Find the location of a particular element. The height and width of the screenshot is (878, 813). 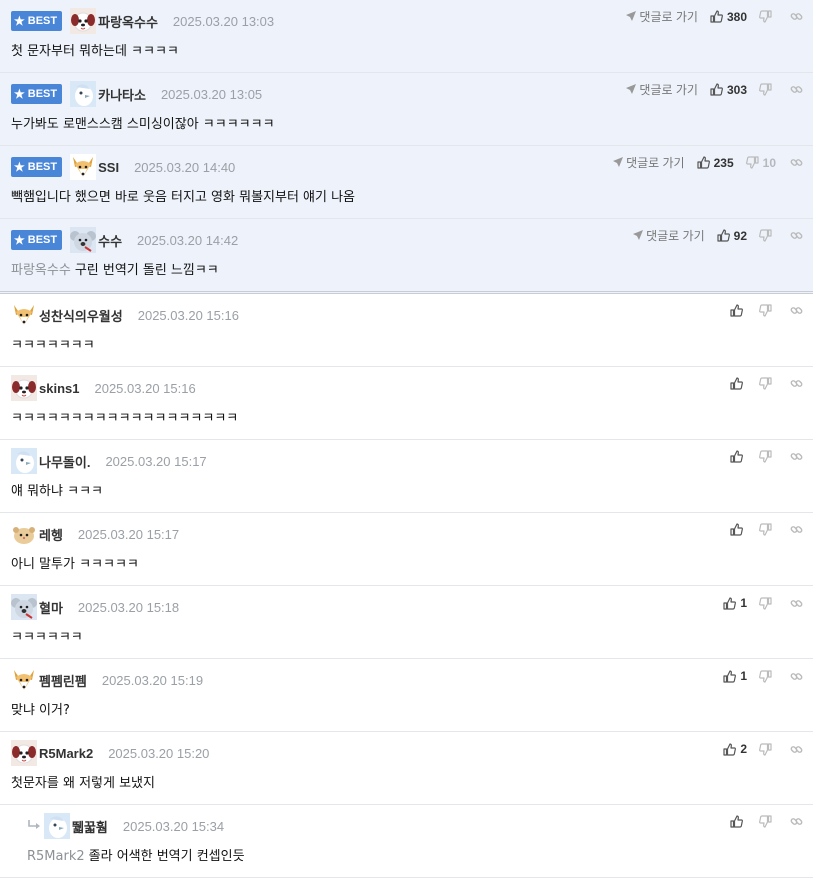

timestamp: 2025.03.20 15:34 is located at coordinates (173, 826).